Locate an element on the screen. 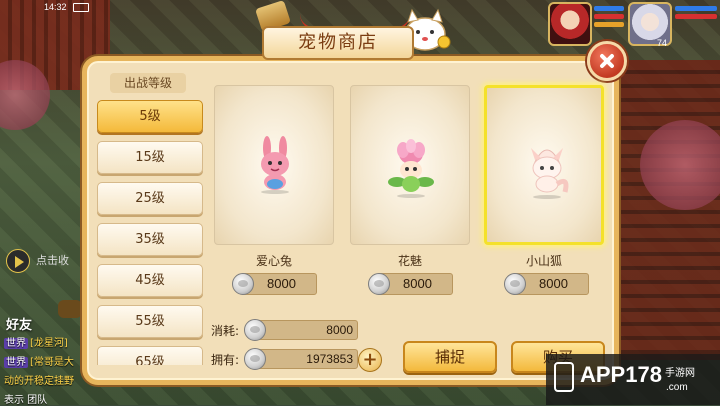 The width and height of the screenshot is (720, 406). level-35-button: 35级 is located at coordinates (150, 239).